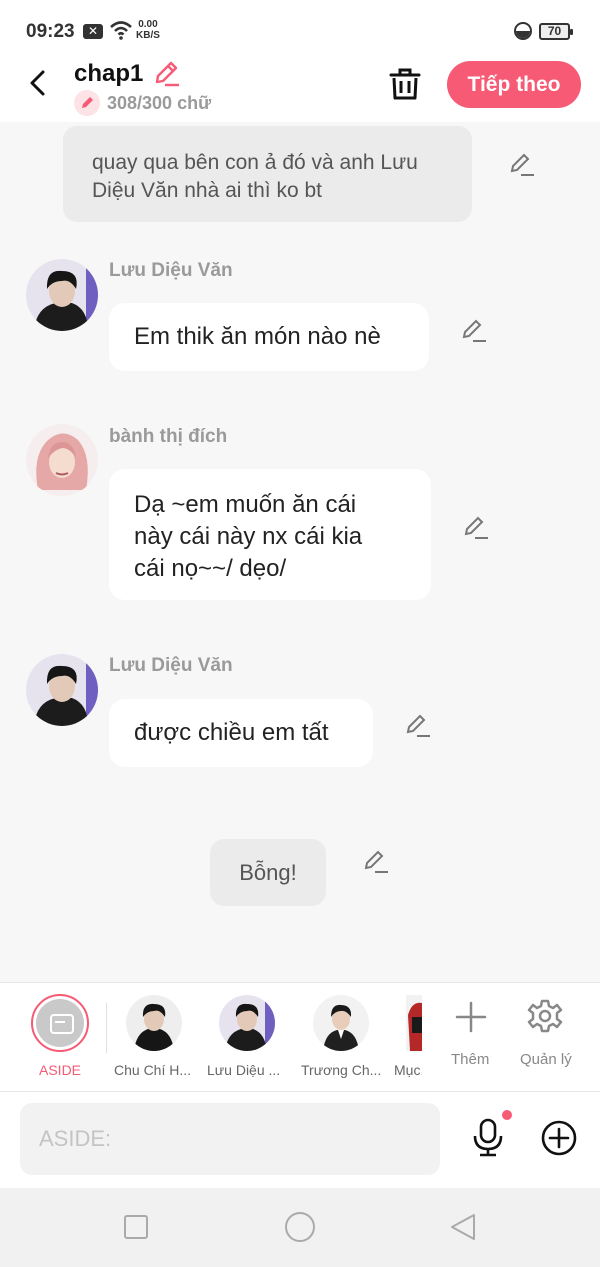 The width and height of the screenshot is (600, 1267). I want to click on aside-icon, so click(60, 1023).